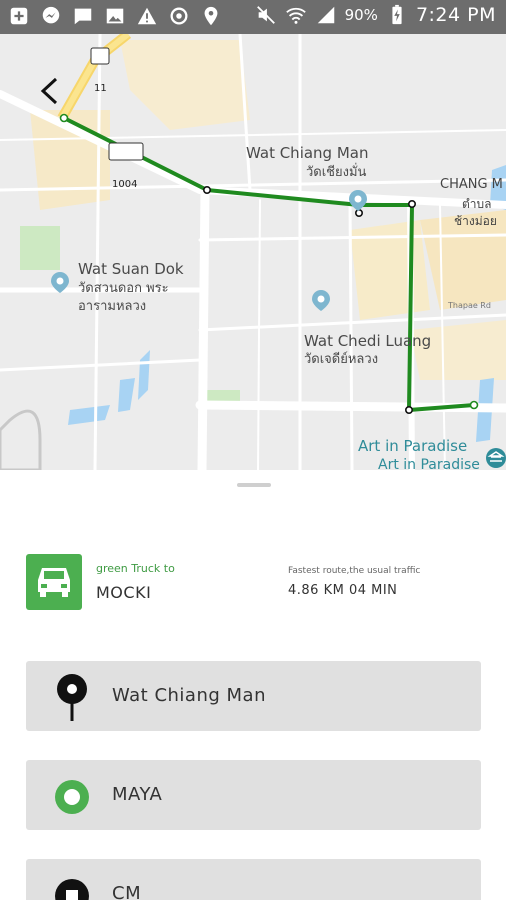 Image resolution: width=506 pixels, height=900 pixels. What do you see at coordinates (475, 221) in the screenshot?
I see `area-label-th: ช้างม่อย` at bounding box center [475, 221].